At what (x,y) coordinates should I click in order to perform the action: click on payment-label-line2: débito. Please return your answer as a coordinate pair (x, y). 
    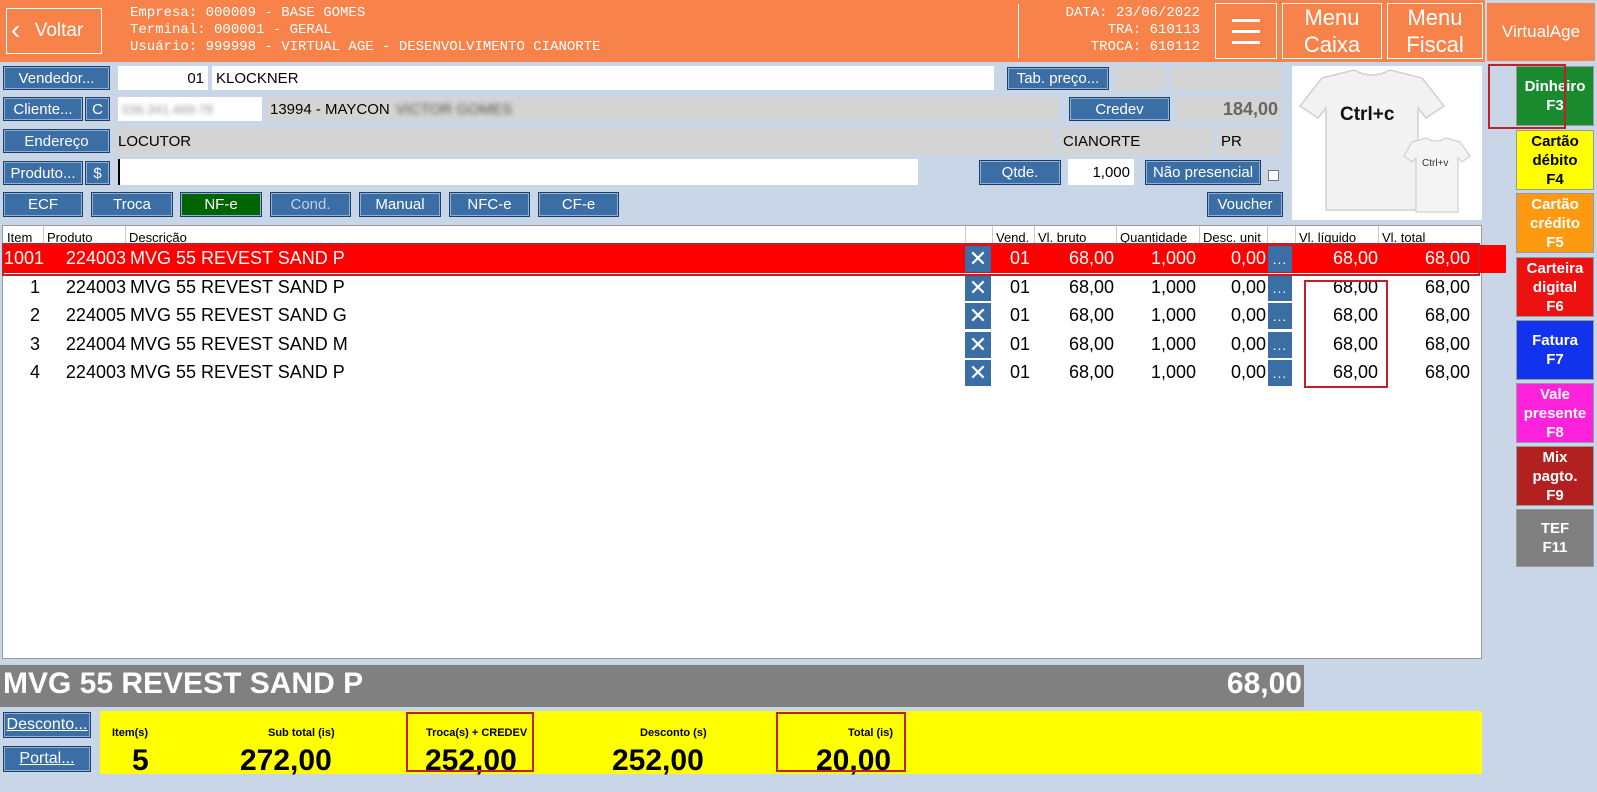
    Looking at the image, I should click on (1555, 160).